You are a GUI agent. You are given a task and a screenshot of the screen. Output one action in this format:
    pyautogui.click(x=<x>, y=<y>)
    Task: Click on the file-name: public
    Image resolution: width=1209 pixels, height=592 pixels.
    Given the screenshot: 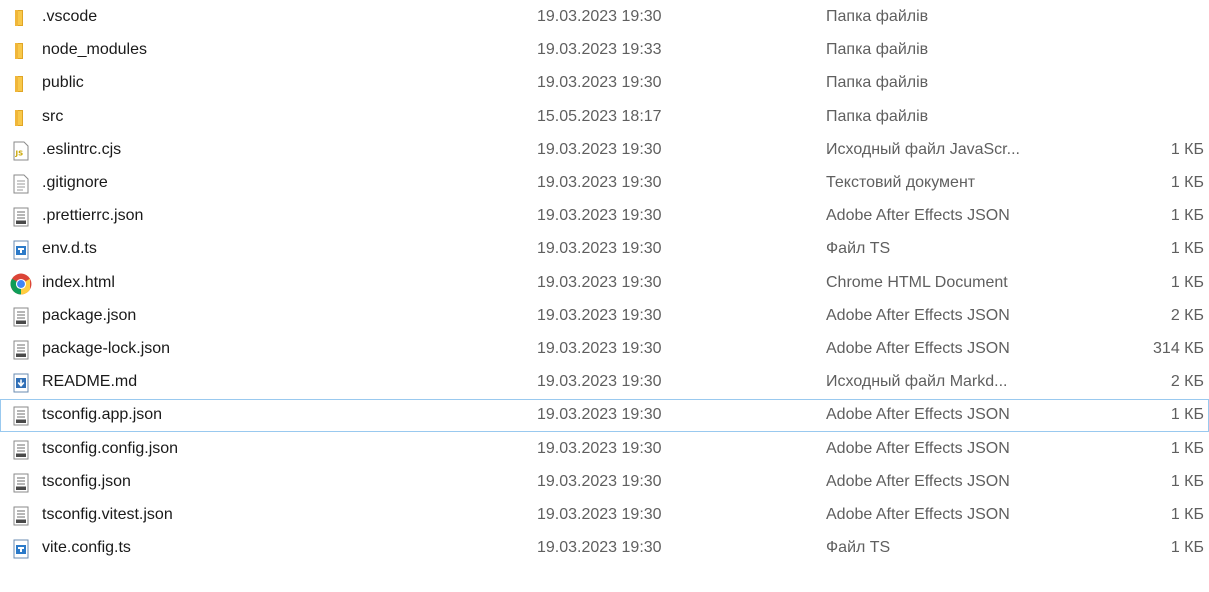 What is the action you would take?
    pyautogui.click(x=63, y=83)
    